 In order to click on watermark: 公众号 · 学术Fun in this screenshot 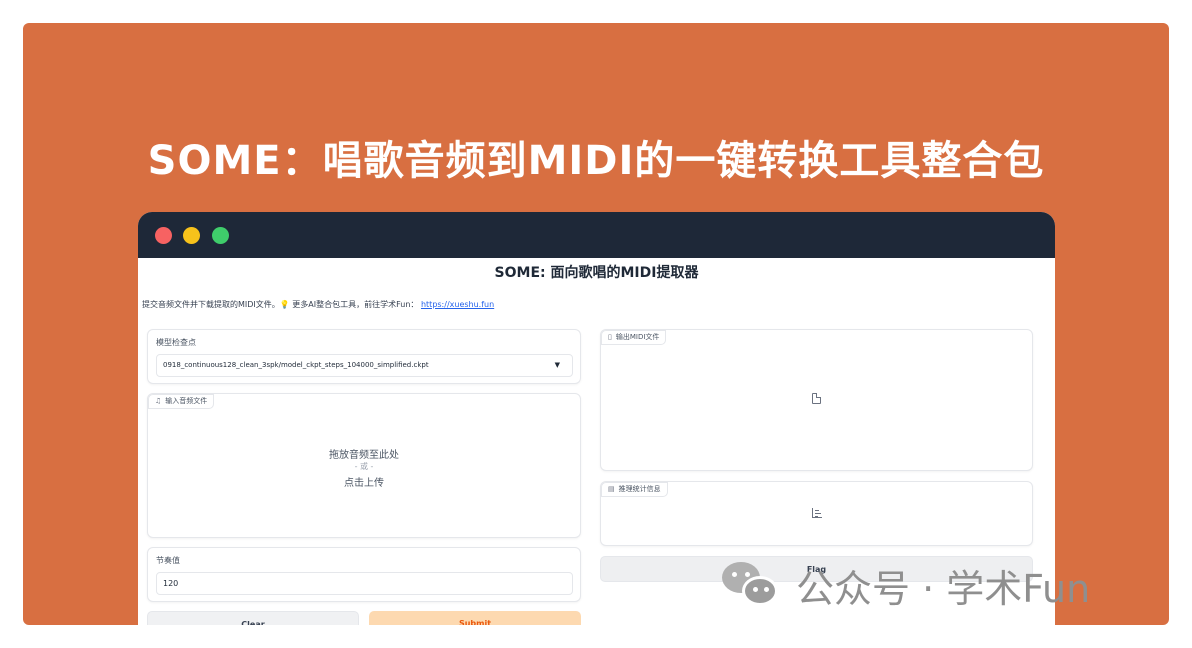, I will do `click(905, 585)`.